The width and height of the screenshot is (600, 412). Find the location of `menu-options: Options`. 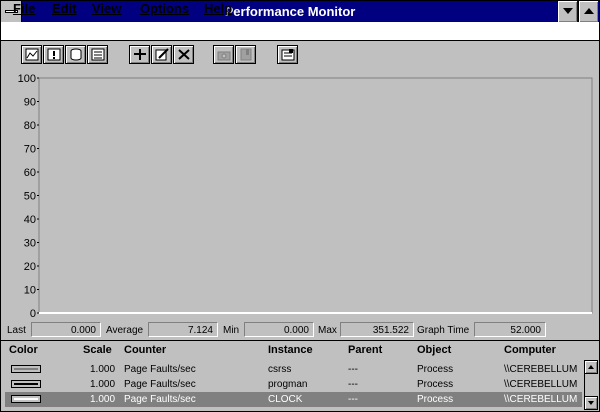

menu-options: Options is located at coordinates (164, 9).